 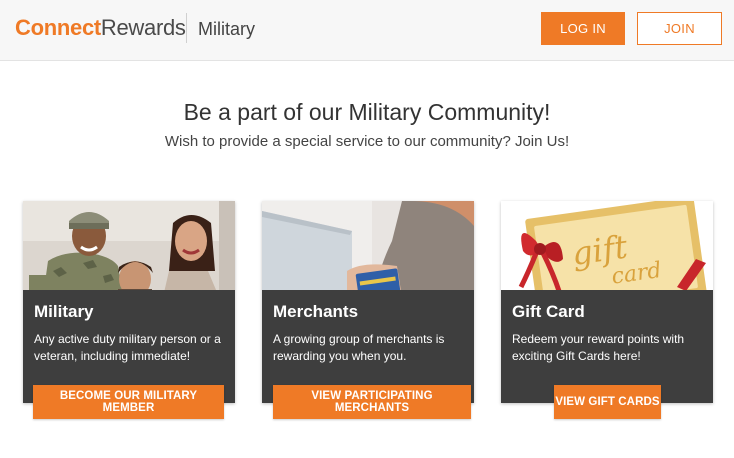 I want to click on login-button: LOG IN, so click(x=583, y=28).